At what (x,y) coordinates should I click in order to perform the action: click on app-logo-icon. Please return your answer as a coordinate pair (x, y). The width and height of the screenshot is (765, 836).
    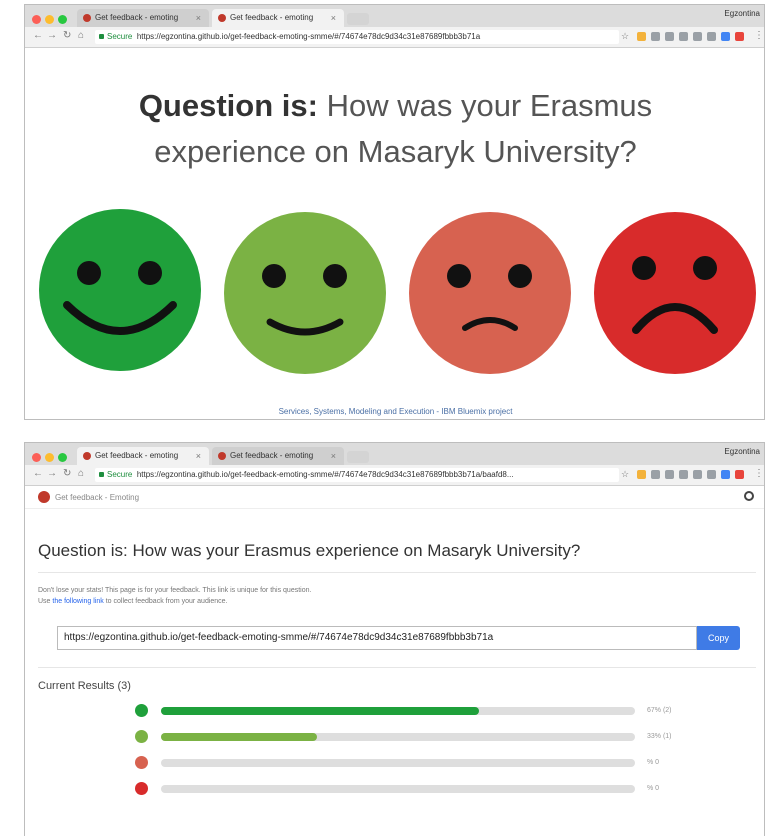
    Looking at the image, I should click on (44, 497).